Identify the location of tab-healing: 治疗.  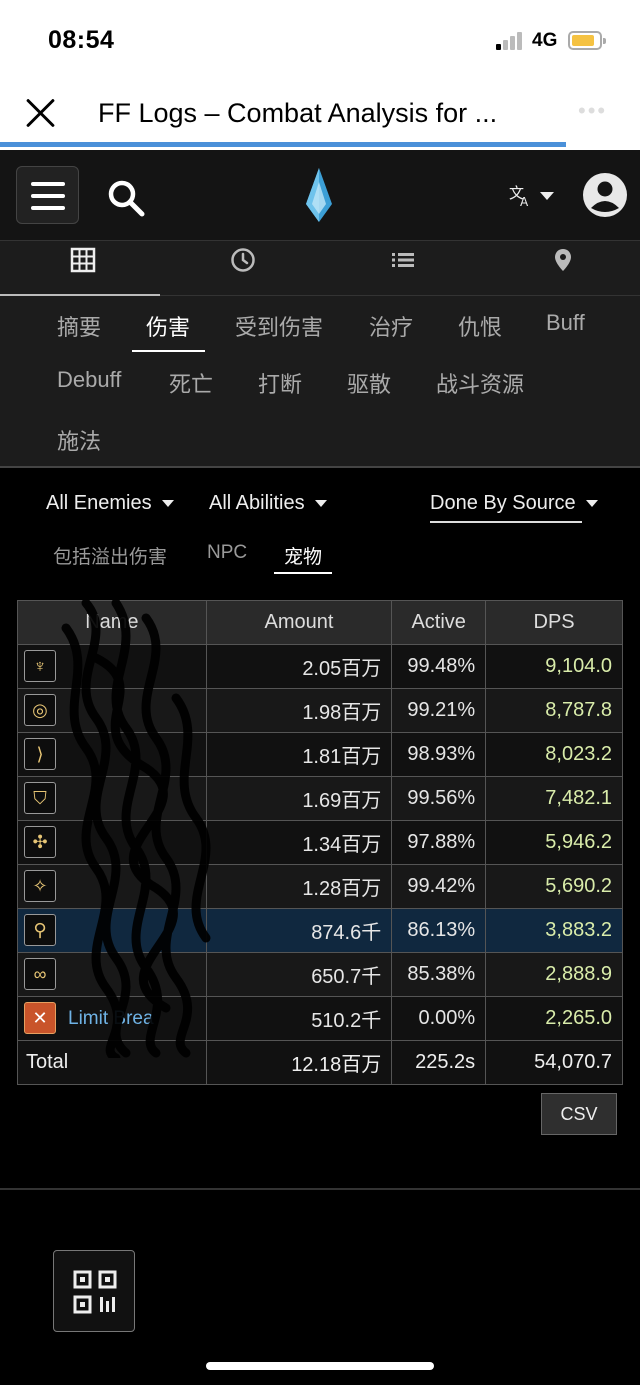
(391, 326).